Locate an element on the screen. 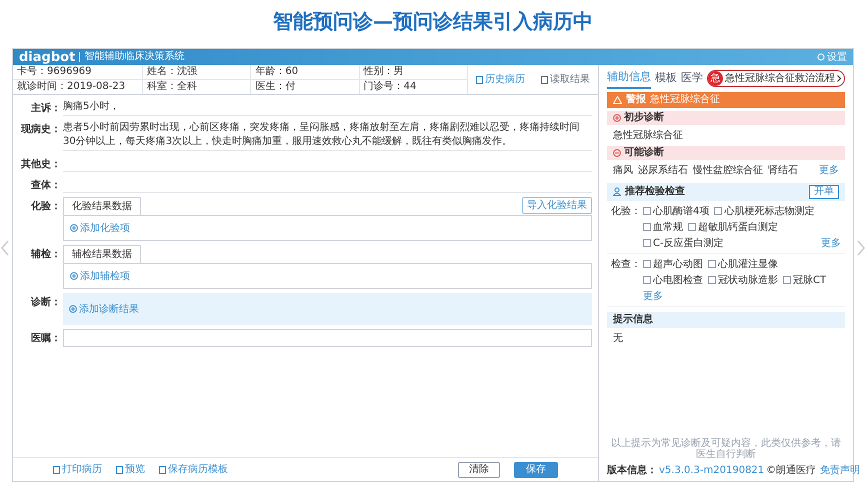  section-header: 提示信息 is located at coordinates (726, 320).